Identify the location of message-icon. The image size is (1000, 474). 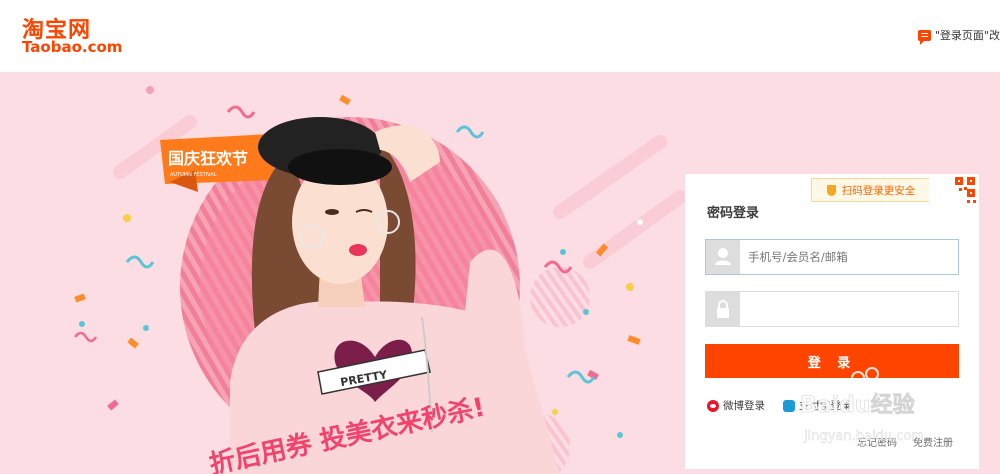
(924, 37).